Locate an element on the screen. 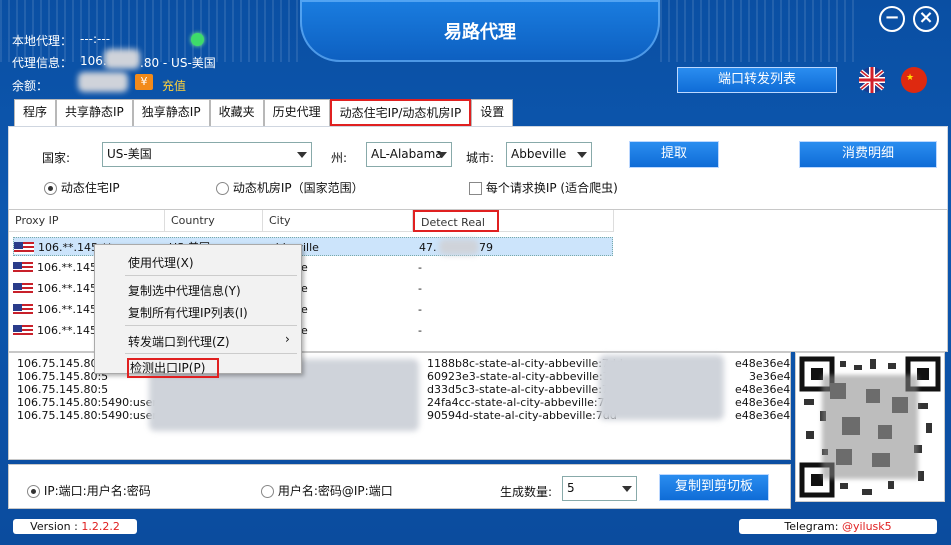  tab-shared-static-ip: 共享静态IP is located at coordinates (94, 112).